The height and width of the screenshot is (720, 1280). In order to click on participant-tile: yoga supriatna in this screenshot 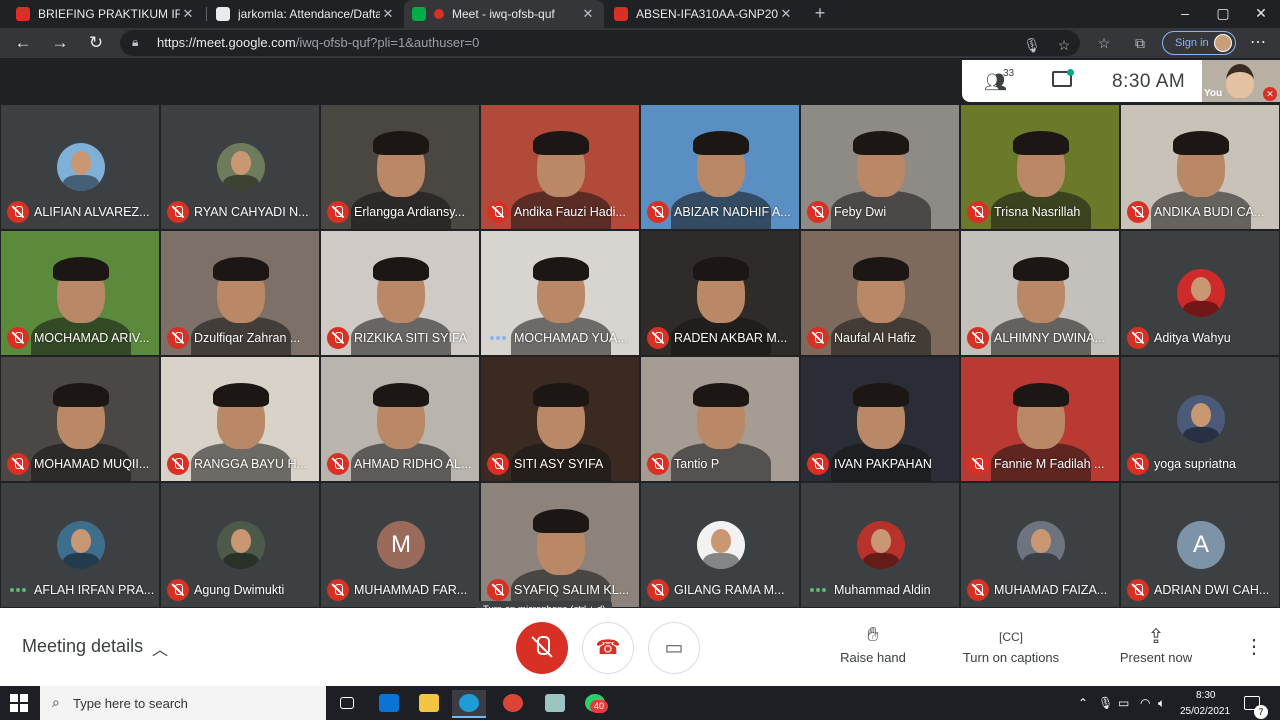, I will do `click(1200, 419)`.